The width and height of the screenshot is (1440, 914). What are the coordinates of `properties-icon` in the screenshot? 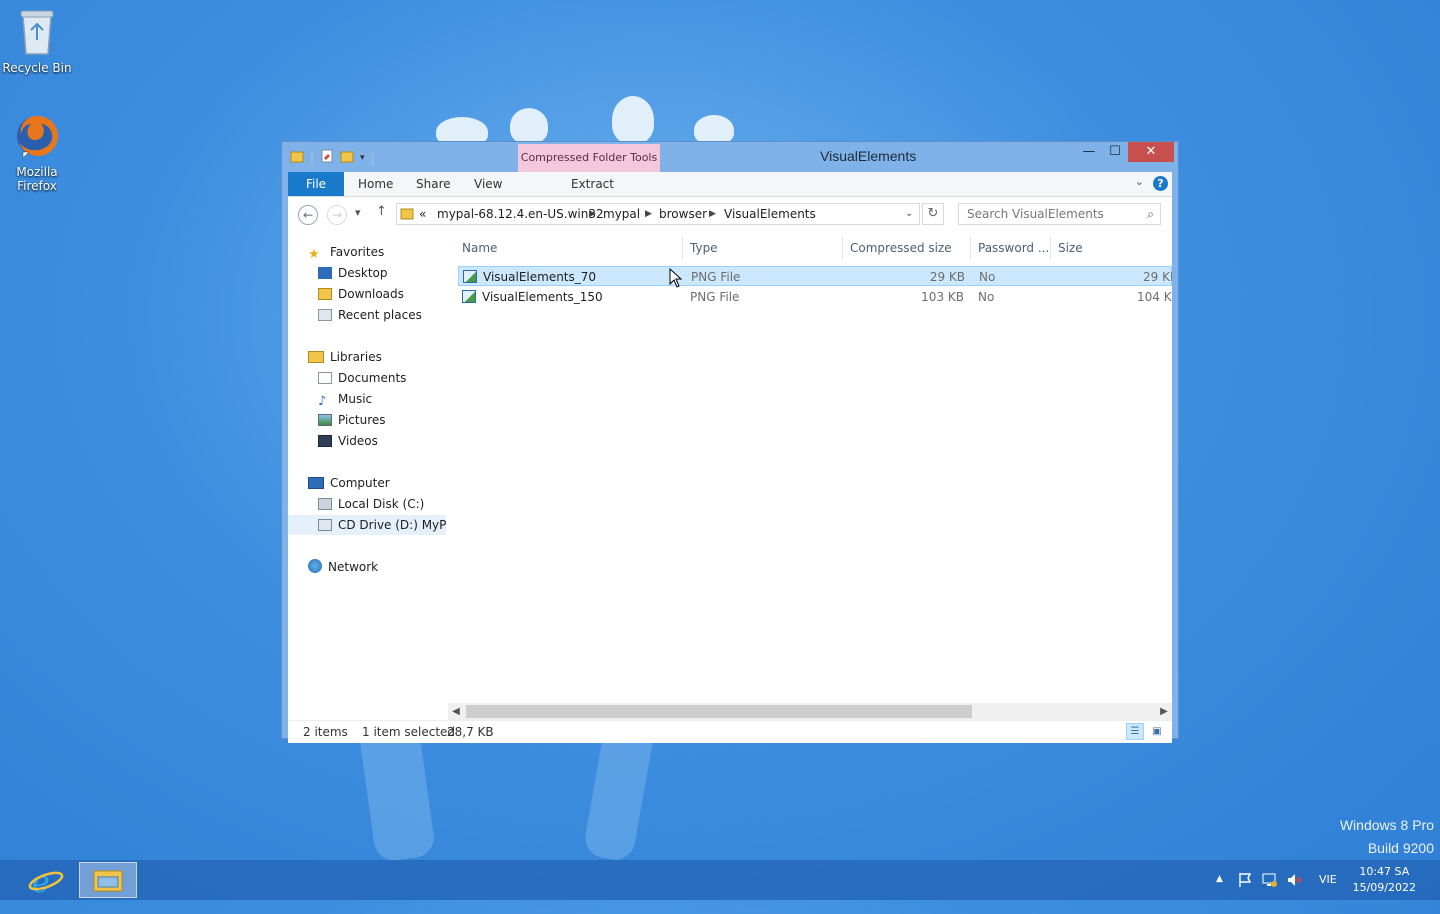 It's located at (327, 157).